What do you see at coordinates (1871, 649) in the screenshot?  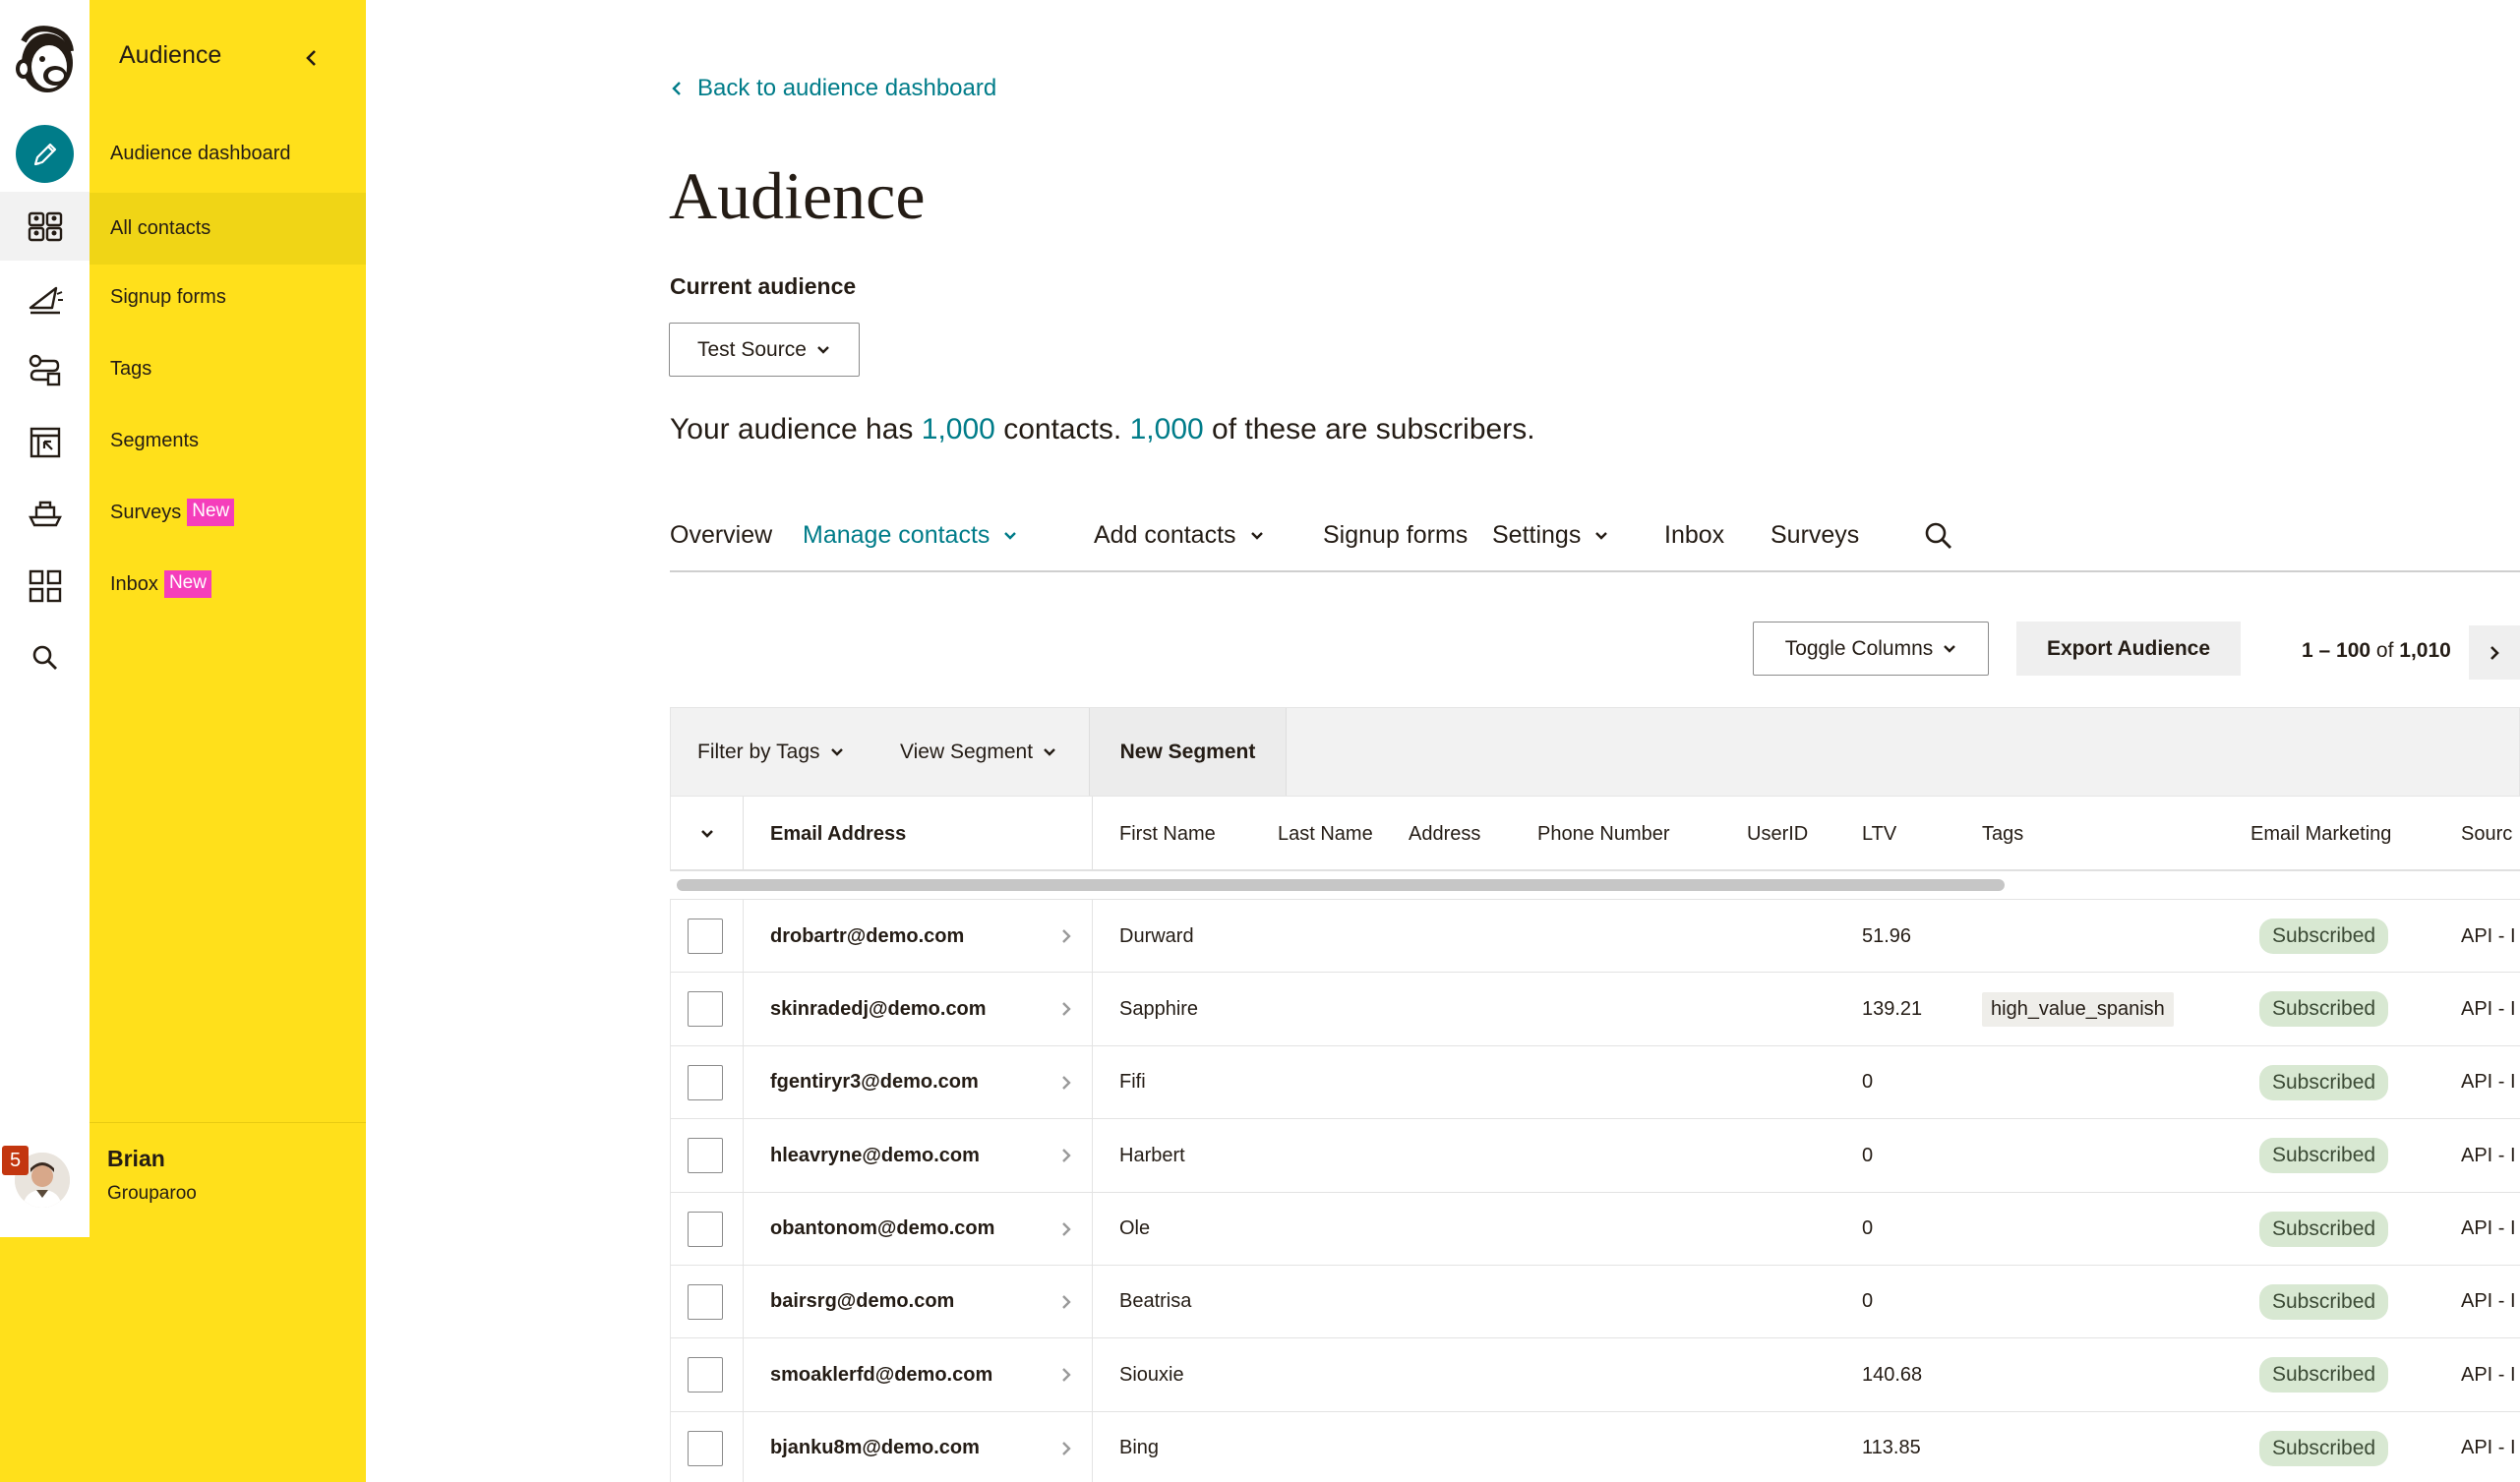 I see `toggle-columns-button: Toggle Columns` at bounding box center [1871, 649].